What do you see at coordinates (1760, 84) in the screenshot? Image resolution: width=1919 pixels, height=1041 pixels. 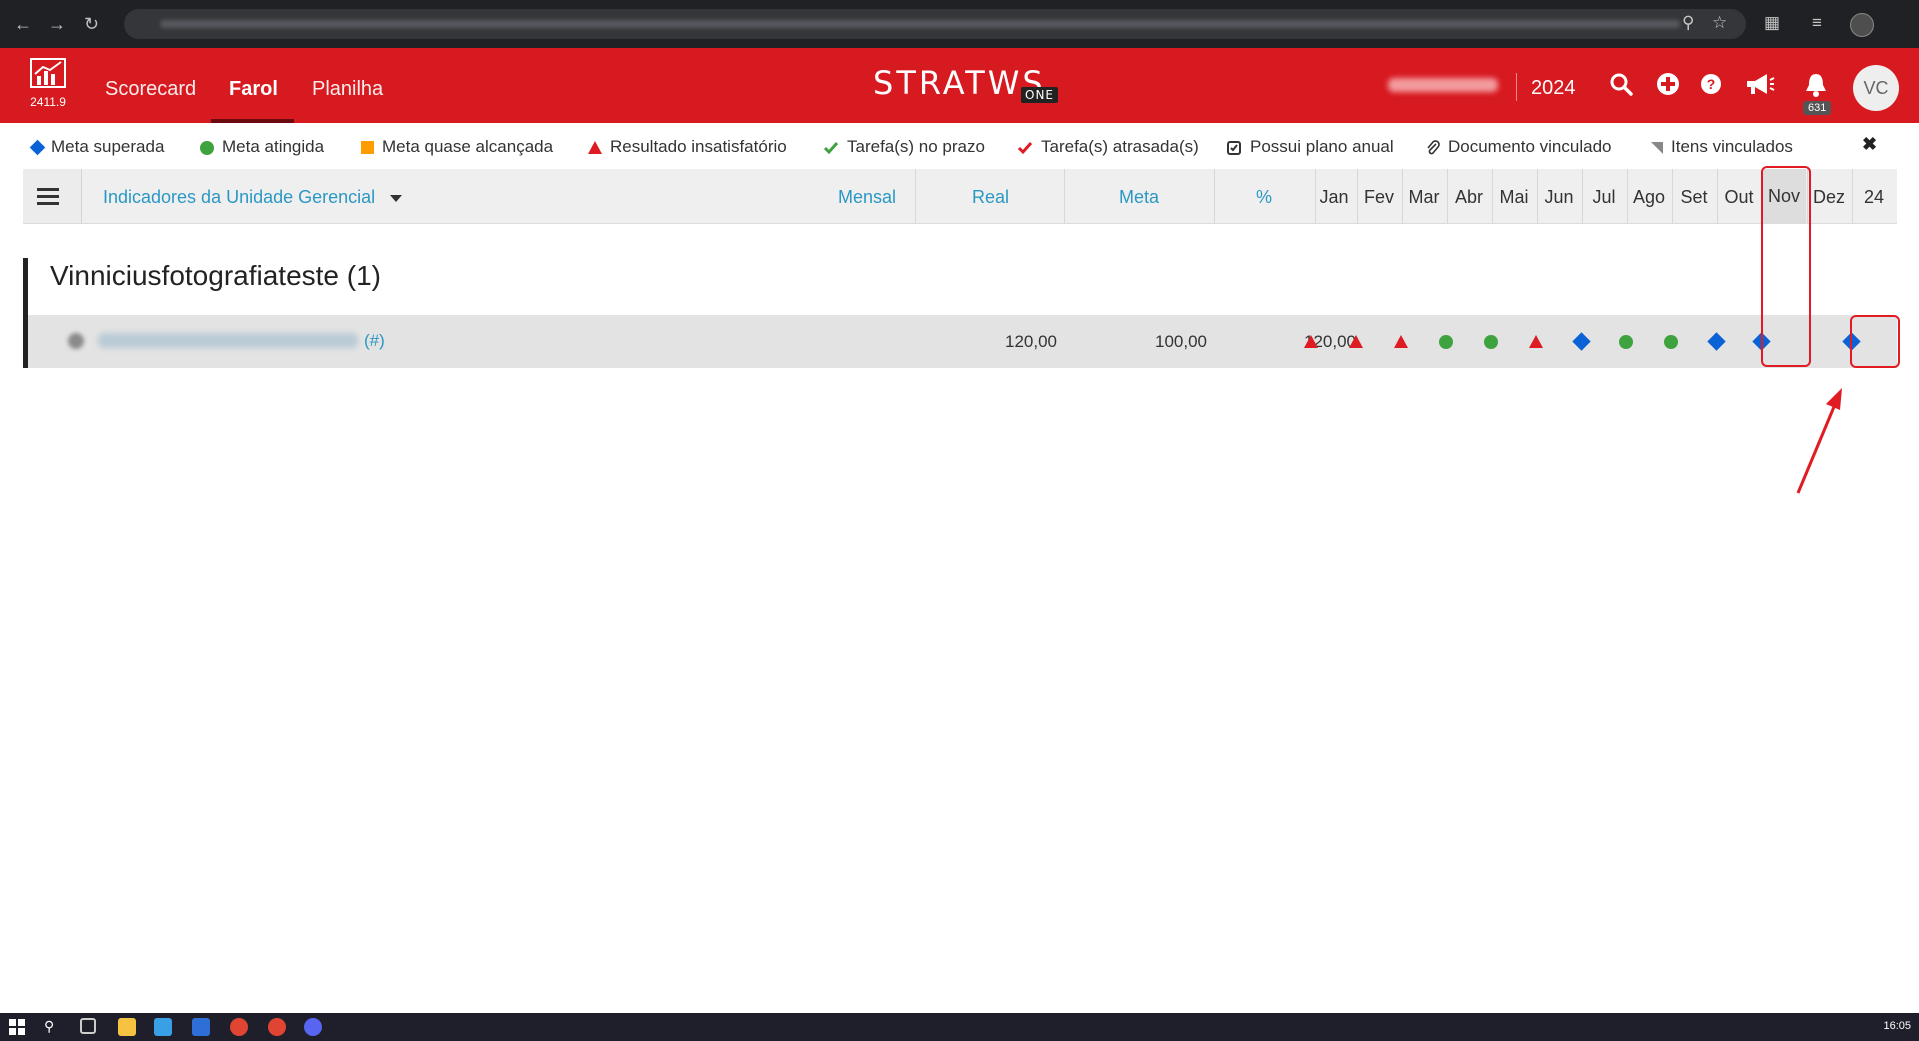 I see `megaphone-icon` at bounding box center [1760, 84].